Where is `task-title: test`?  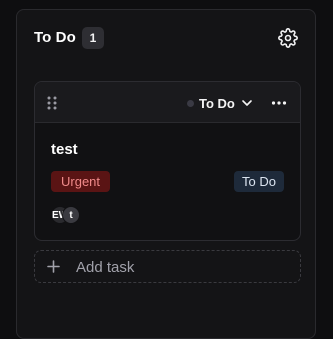 task-title: test is located at coordinates (64, 149).